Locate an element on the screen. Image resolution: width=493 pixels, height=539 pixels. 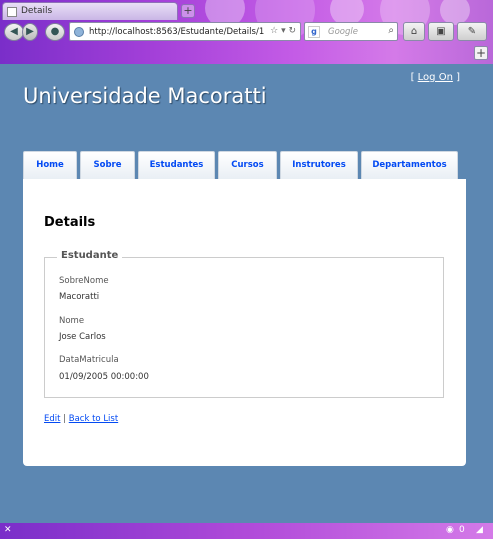
site-title: Universidade Macoratti is located at coordinates (145, 96).